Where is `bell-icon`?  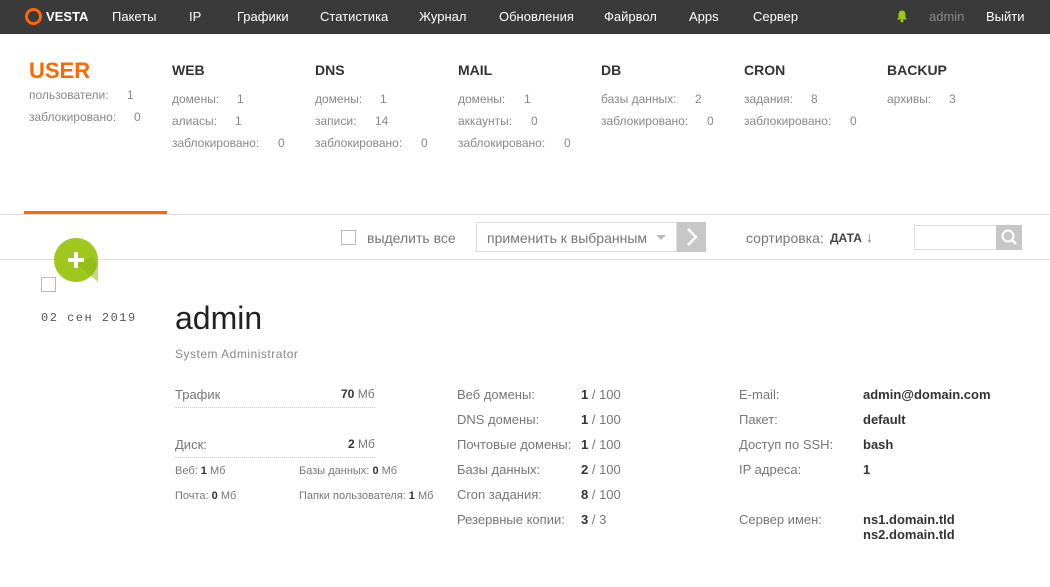
bell-icon is located at coordinates (902, 16).